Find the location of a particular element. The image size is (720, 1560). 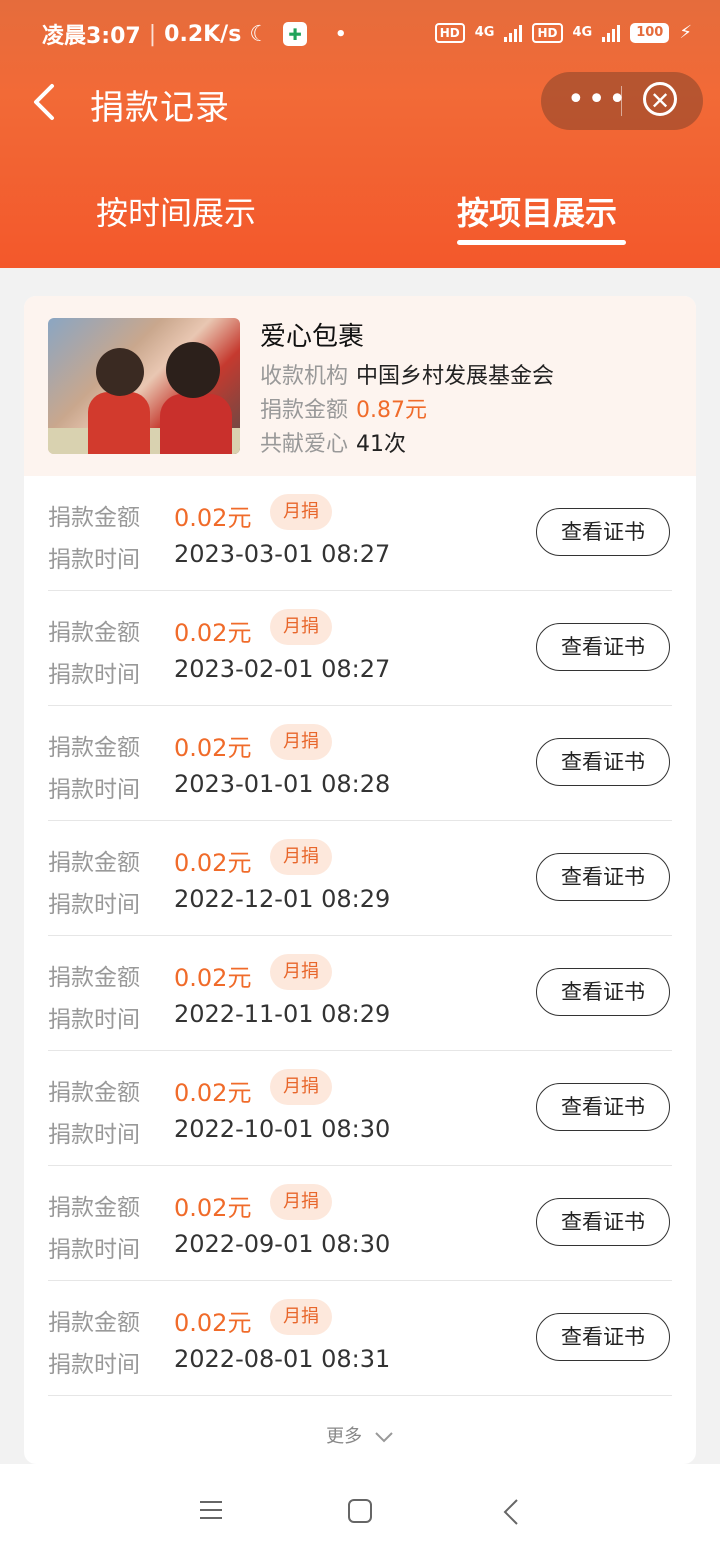

org-label: 收款机构 is located at coordinates (304, 376).